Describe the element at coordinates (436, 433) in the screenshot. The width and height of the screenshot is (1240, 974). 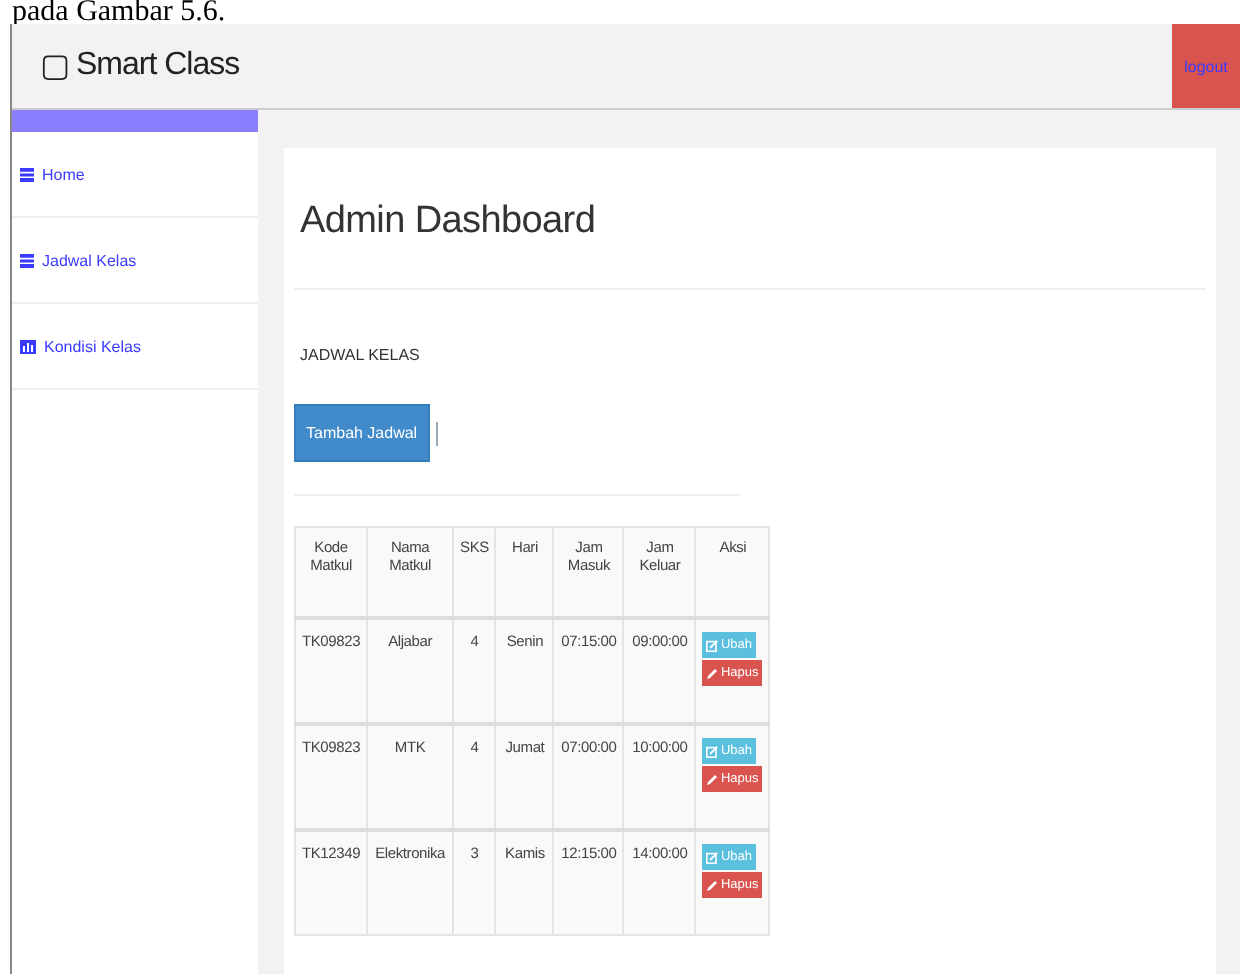
I see `text-cursor` at that location.